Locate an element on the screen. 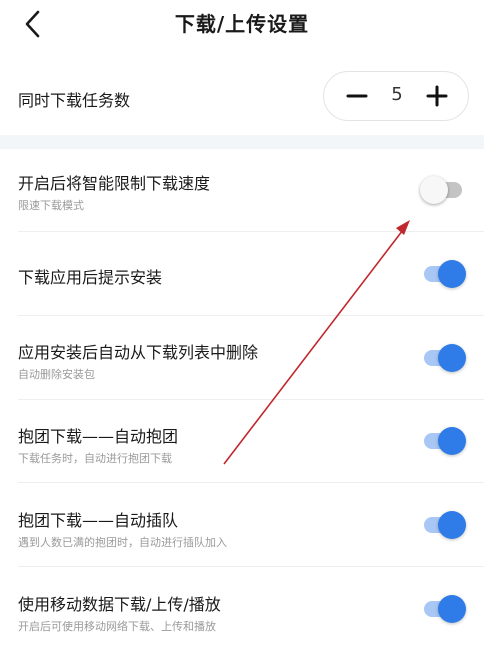 This screenshot has height=648, width=484. quantity-stepper: 5 is located at coordinates (396, 96).